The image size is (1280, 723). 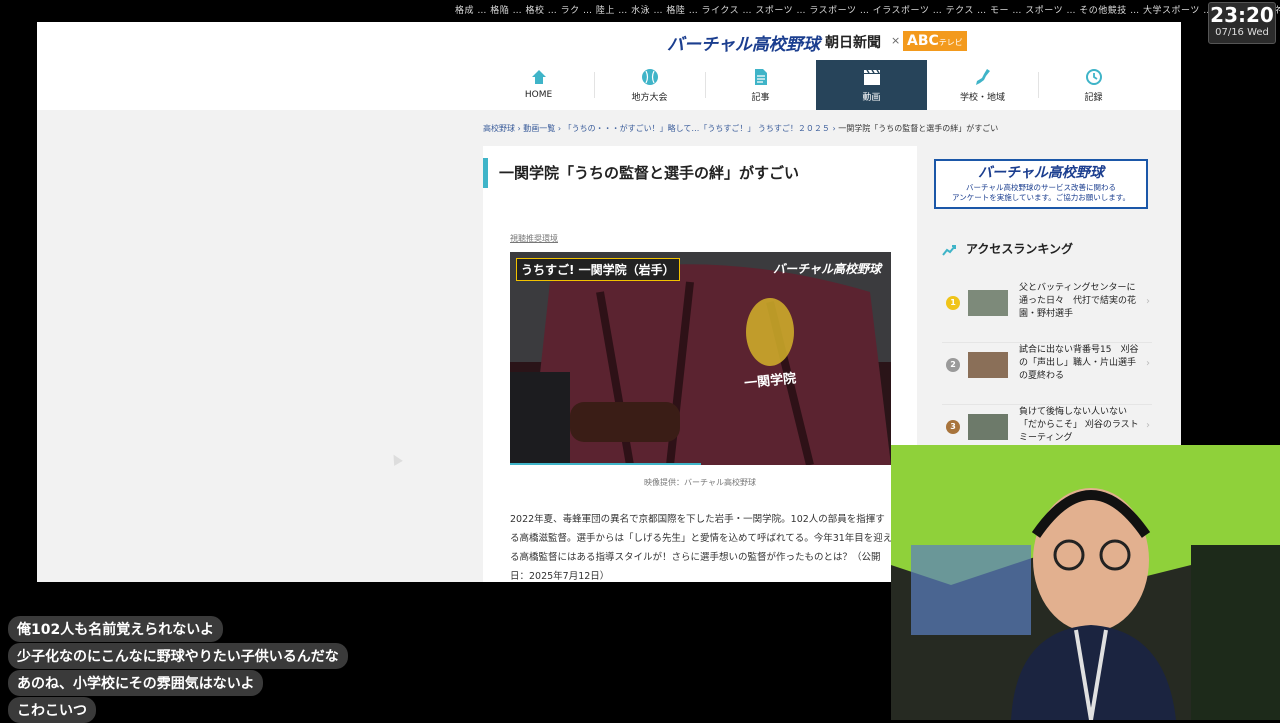 I want to click on nav-regional: 地方大会, so click(x=649, y=85).